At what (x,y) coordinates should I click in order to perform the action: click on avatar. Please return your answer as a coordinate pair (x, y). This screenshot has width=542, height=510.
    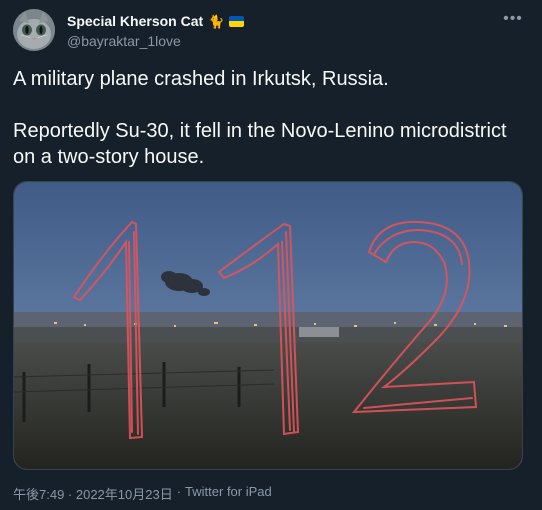
    Looking at the image, I should click on (34, 30).